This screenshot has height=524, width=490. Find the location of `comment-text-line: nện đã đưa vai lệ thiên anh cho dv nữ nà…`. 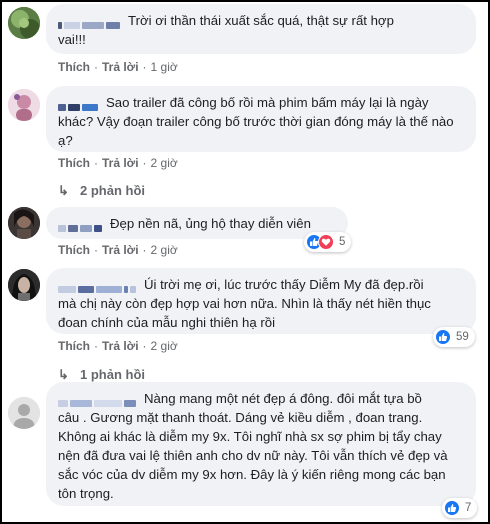

comment-text-line: nện đã đưa vai lệ thiên anh cho dv nữ nà… is located at coordinates (253, 455).